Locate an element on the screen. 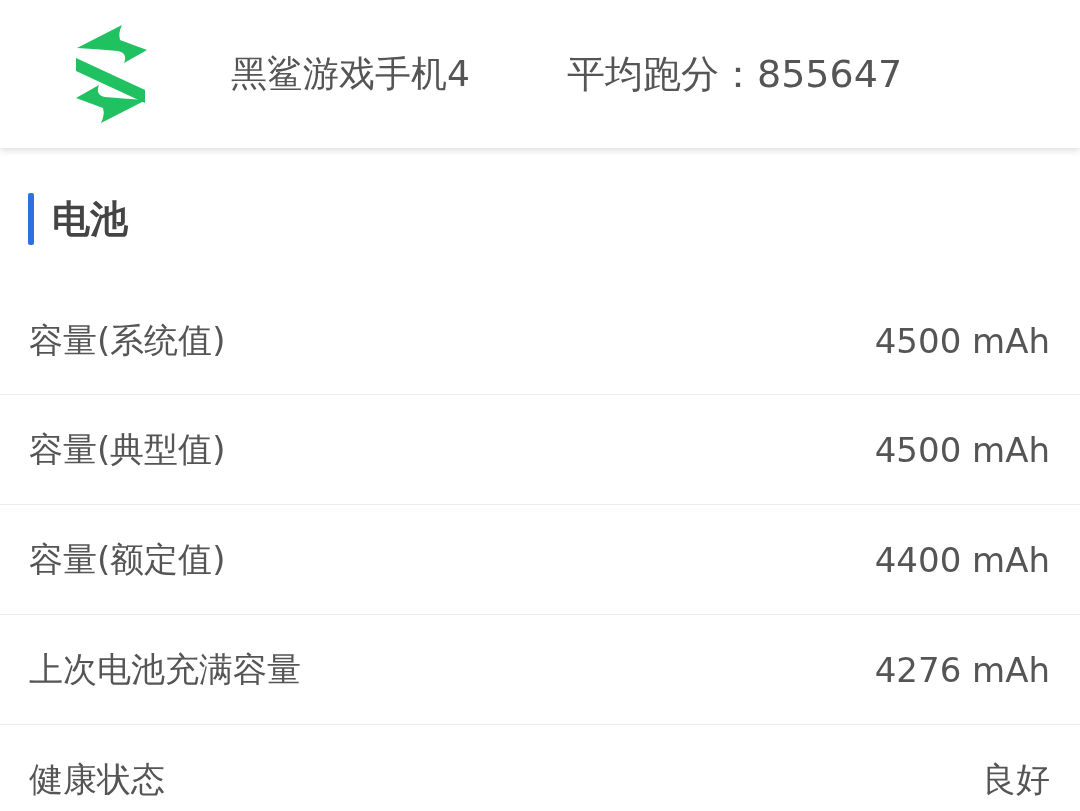 The image size is (1080, 811). spec-label: 容量(系统值) is located at coordinates (127, 340).